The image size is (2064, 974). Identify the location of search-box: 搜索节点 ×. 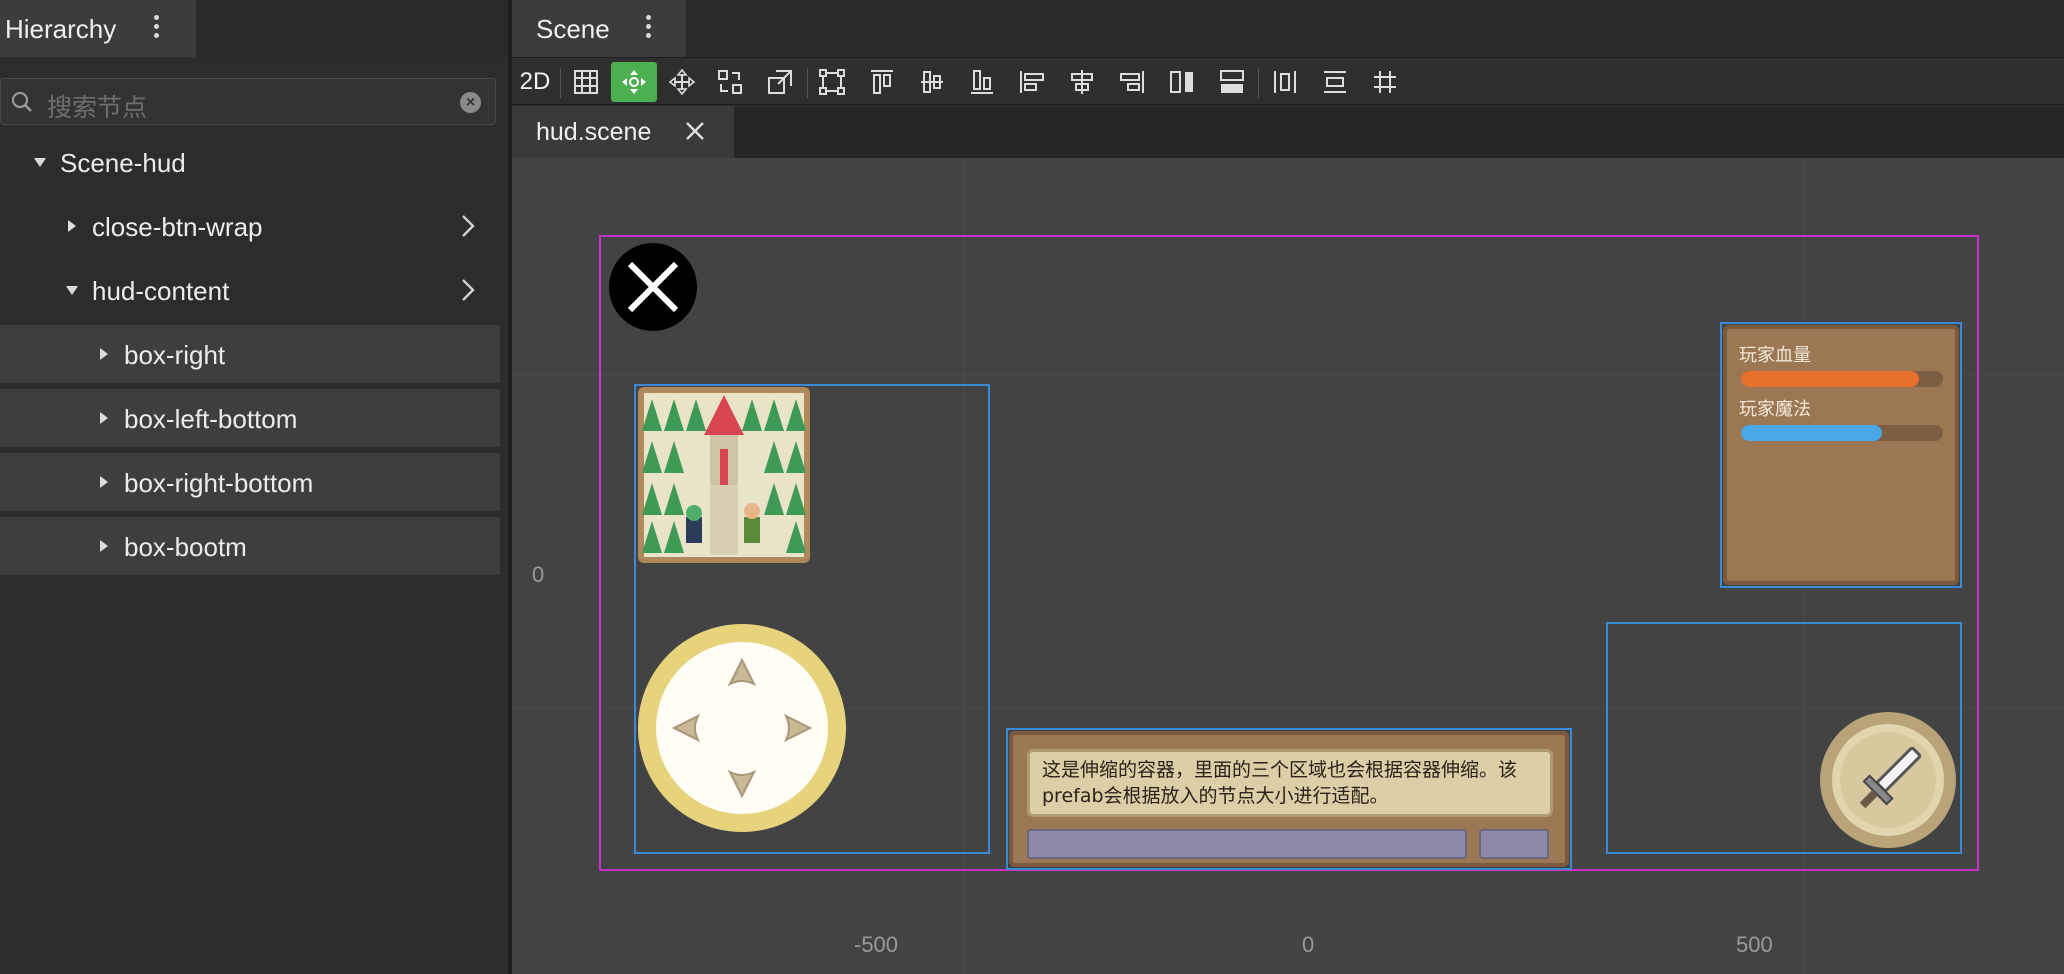
(248, 101).